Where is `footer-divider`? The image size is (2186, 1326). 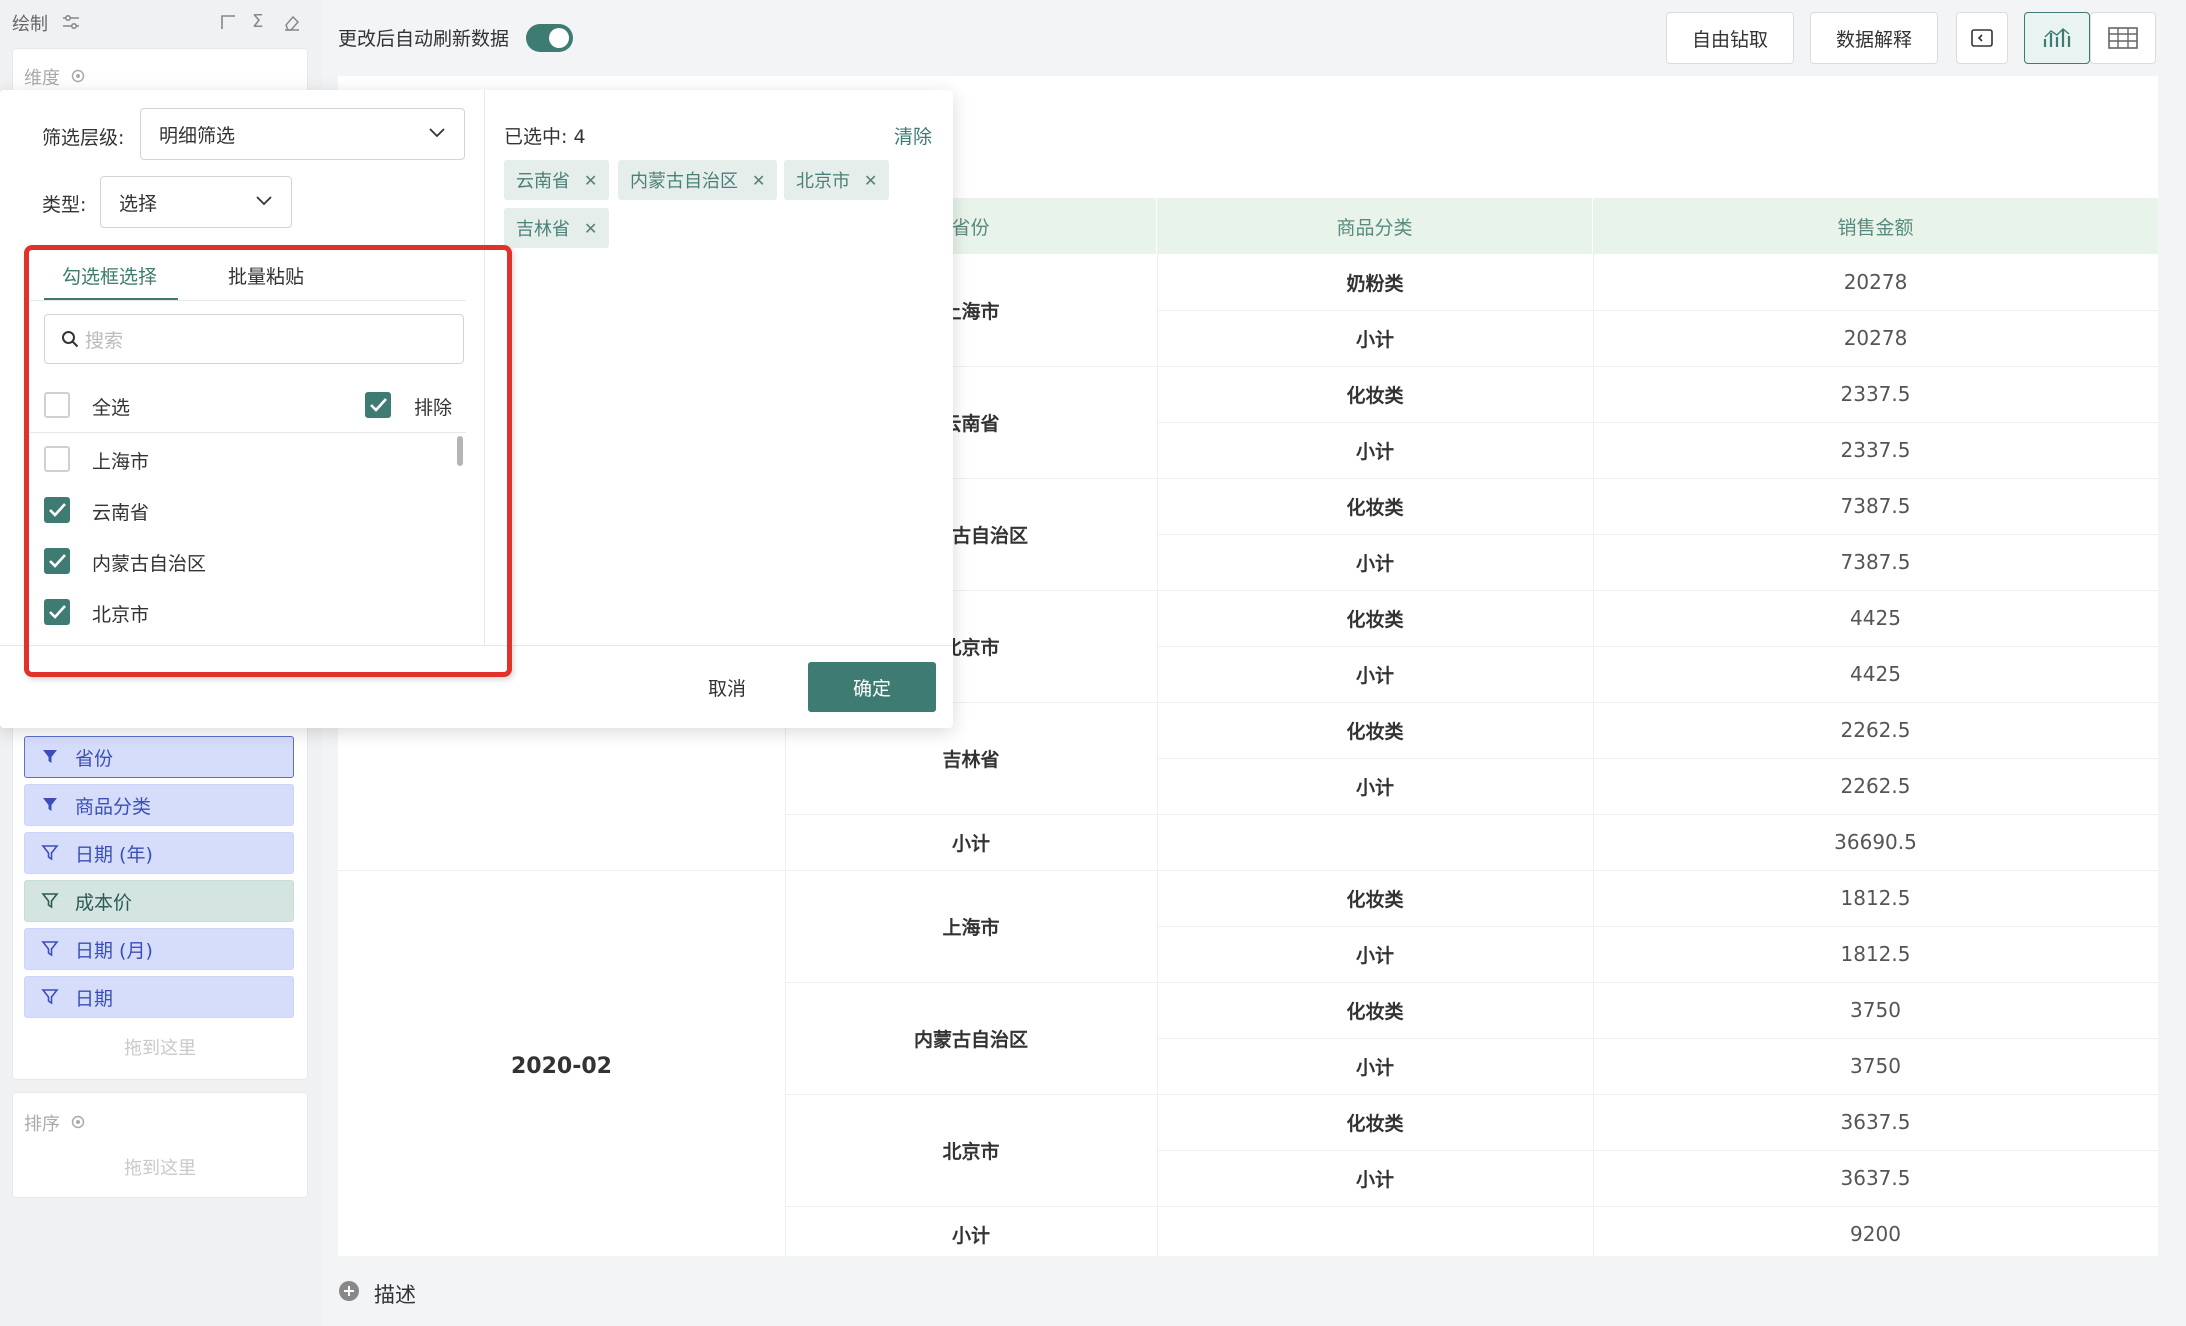
footer-divider is located at coordinates (476, 645).